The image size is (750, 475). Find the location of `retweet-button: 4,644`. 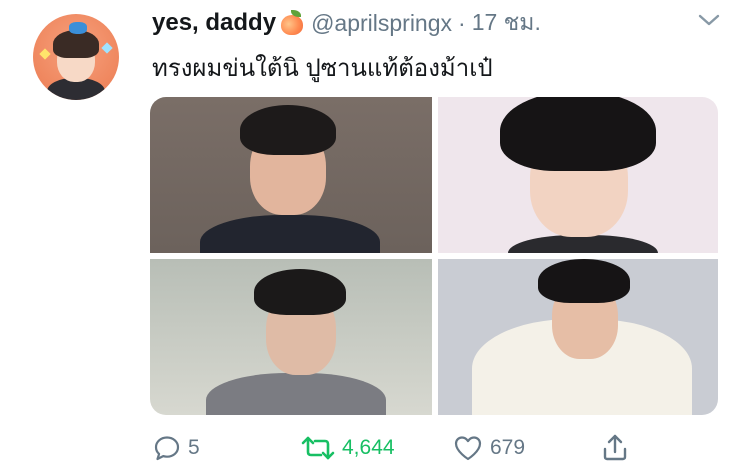

retweet-button: 4,644 is located at coordinates (347, 448).